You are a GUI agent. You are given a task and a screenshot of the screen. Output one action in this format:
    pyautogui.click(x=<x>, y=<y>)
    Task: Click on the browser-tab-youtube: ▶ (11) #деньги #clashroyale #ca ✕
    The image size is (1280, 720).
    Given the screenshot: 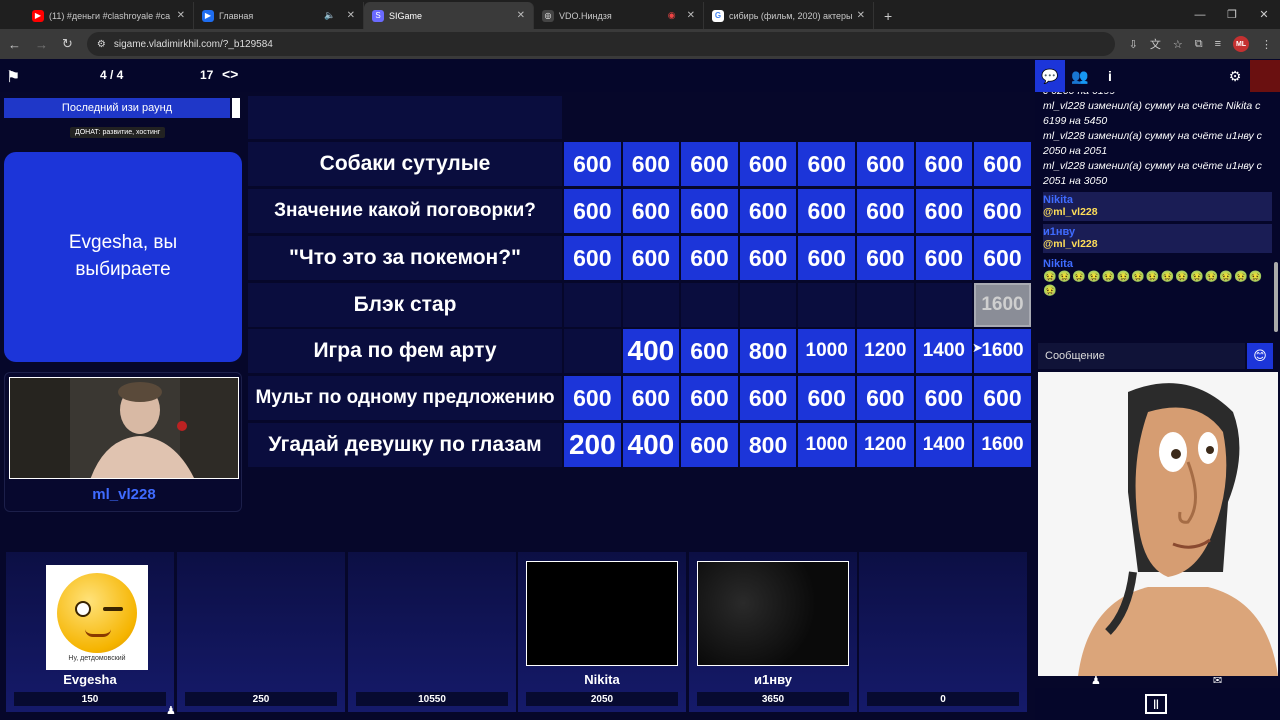 What is the action you would take?
    pyautogui.click(x=109, y=15)
    